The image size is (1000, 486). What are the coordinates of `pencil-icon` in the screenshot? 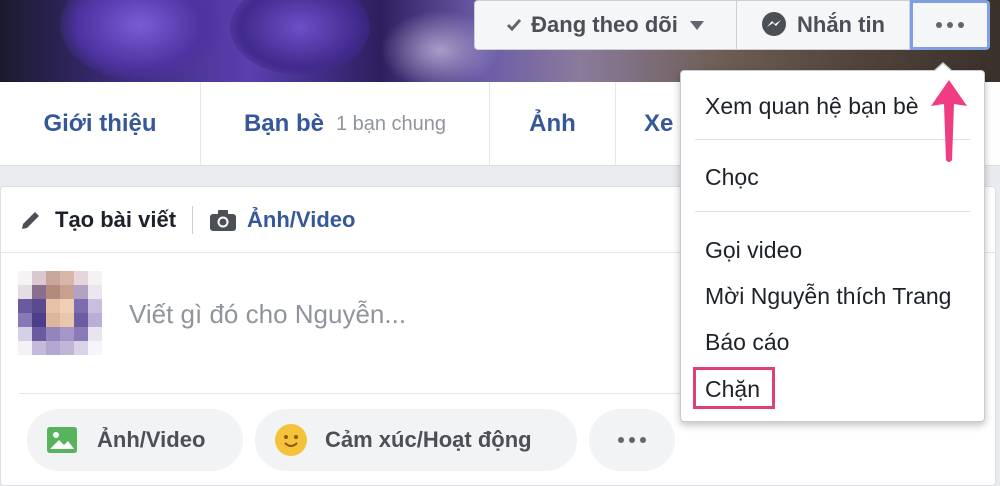 It's located at (30, 220).